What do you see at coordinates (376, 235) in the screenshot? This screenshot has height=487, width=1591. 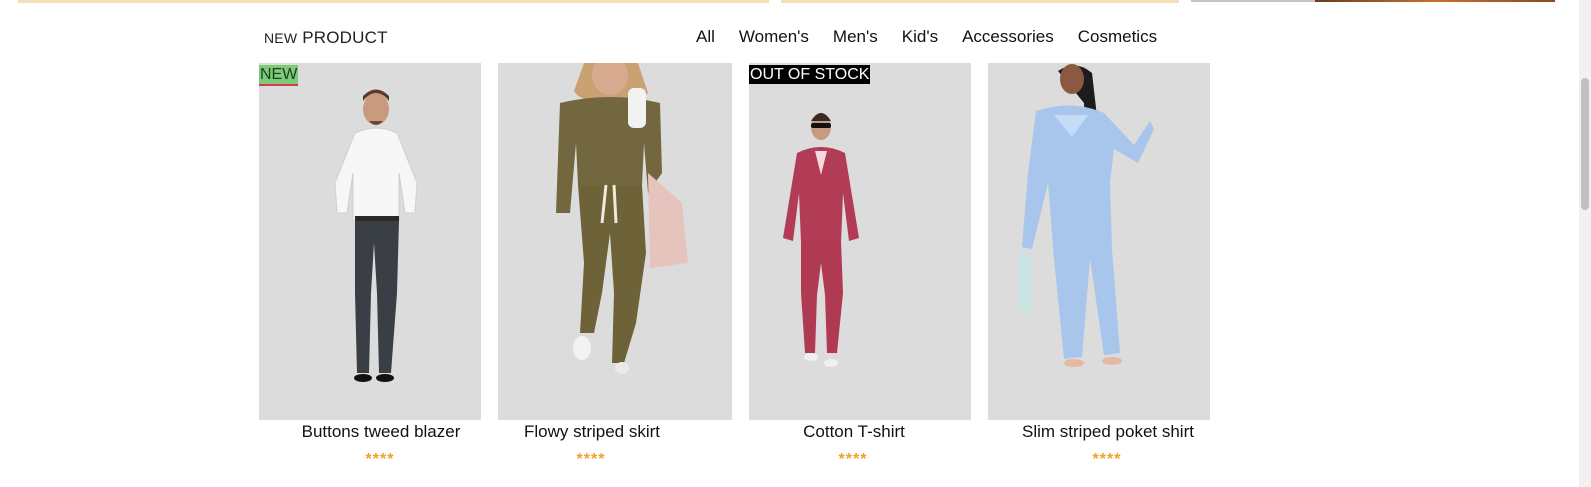 I see `product-photo-man-white-shirt` at bounding box center [376, 235].